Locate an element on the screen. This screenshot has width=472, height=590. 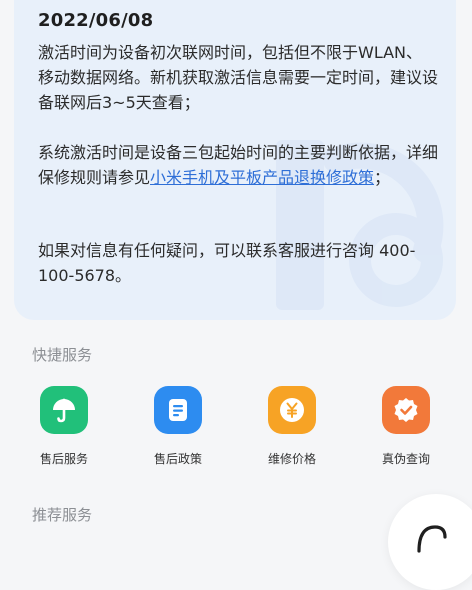
recommended-services-title: 推荐服务 is located at coordinates (62, 515).